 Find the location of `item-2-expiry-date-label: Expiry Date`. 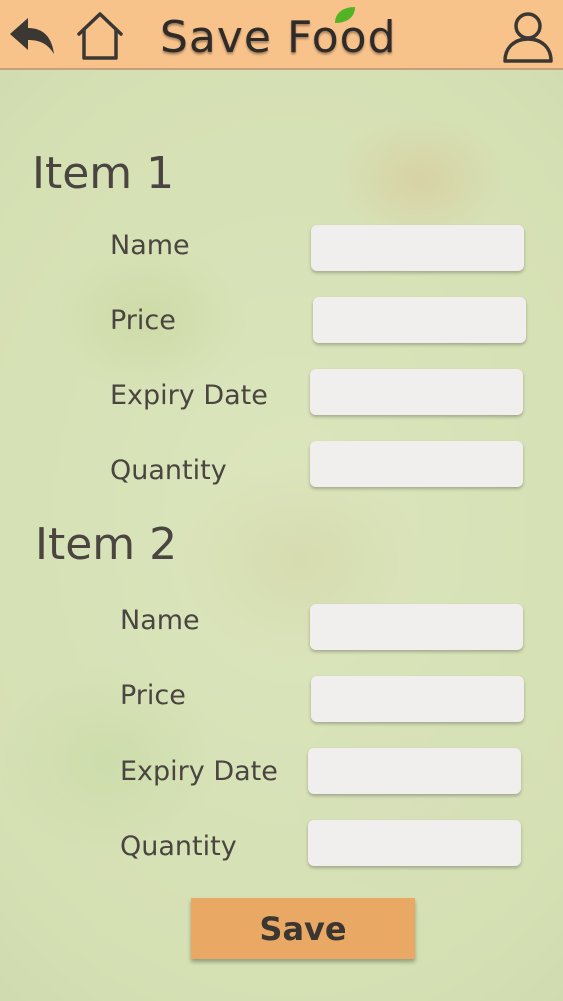

item-2-expiry-date-label: Expiry Date is located at coordinates (199, 771).